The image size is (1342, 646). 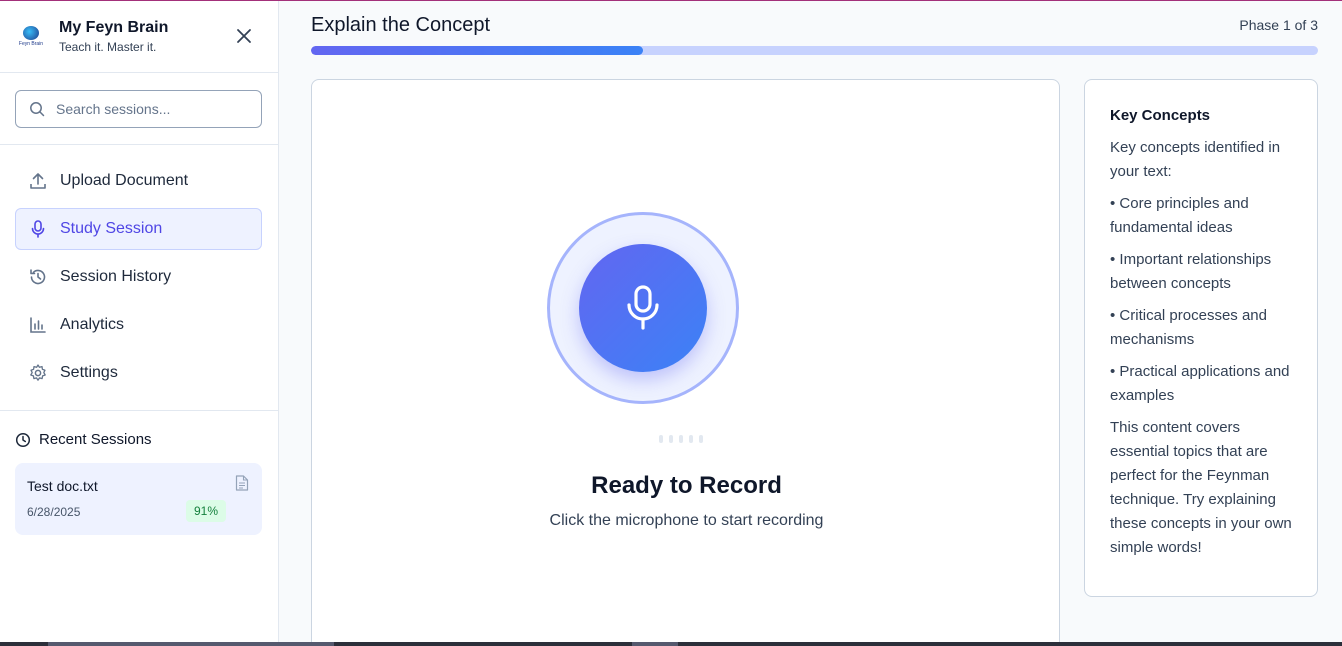 What do you see at coordinates (1179, 215) in the screenshot?
I see `key-concept-item: • Core principles and fundamental ideas` at bounding box center [1179, 215].